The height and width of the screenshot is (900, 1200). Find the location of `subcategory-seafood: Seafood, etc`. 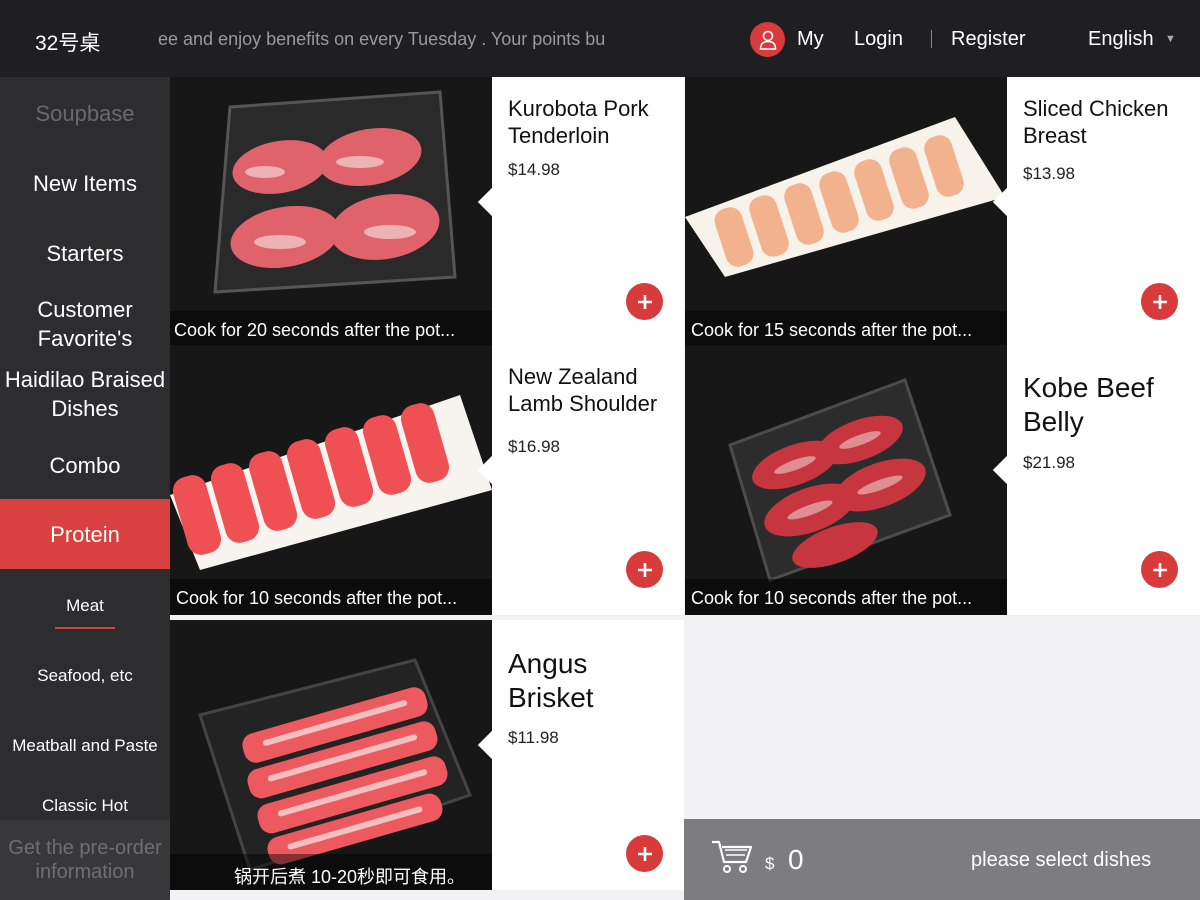

subcategory-seafood: Seafood, etc is located at coordinates (85, 676).